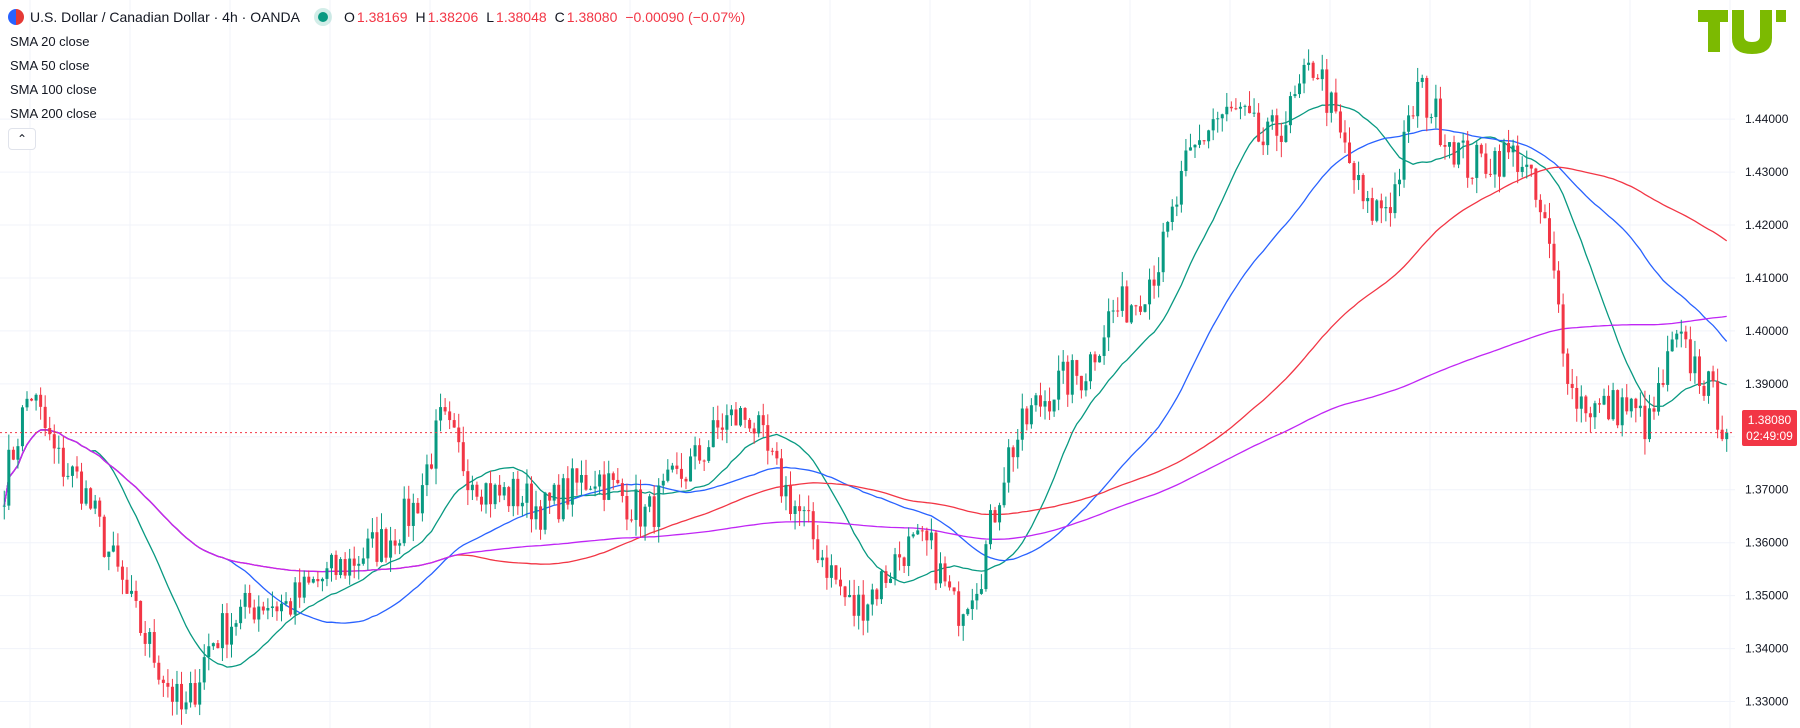 Image resolution: width=1800 pixels, height=728 pixels. What do you see at coordinates (349, 17) in the screenshot?
I see `open-label: O` at bounding box center [349, 17].